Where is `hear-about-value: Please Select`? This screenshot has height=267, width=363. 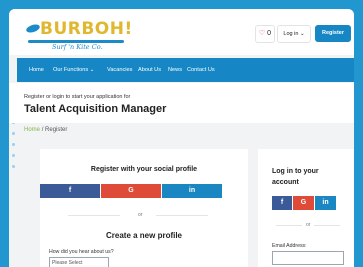
hear-about-value: Please Select is located at coordinates (67, 263).